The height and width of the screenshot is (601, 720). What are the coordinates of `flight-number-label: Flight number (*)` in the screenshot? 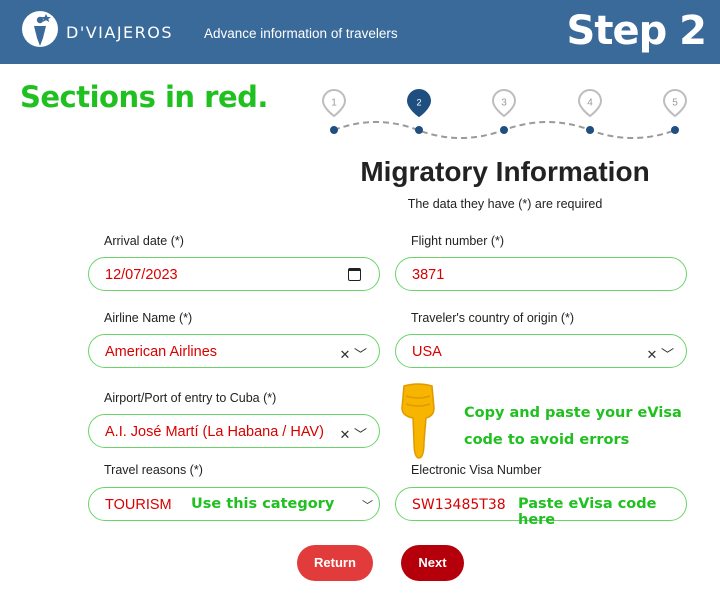 It's located at (458, 241).